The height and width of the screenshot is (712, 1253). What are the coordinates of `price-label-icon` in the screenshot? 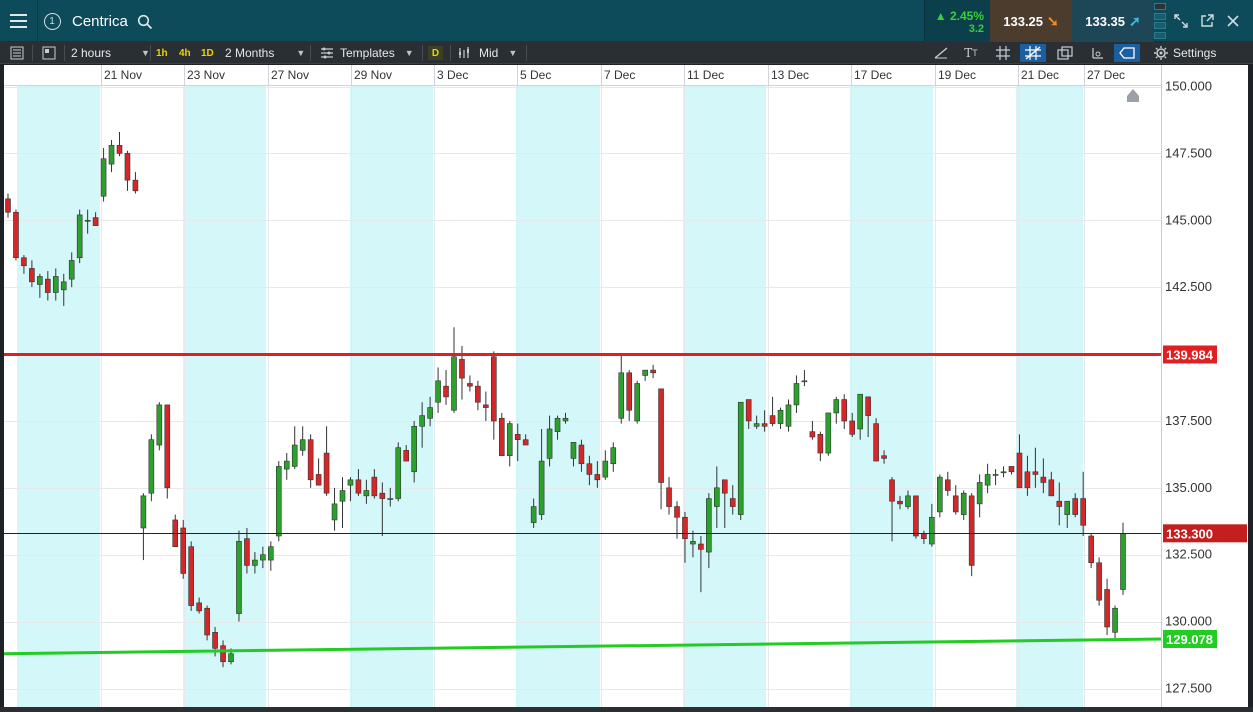 It's located at (1127, 53).